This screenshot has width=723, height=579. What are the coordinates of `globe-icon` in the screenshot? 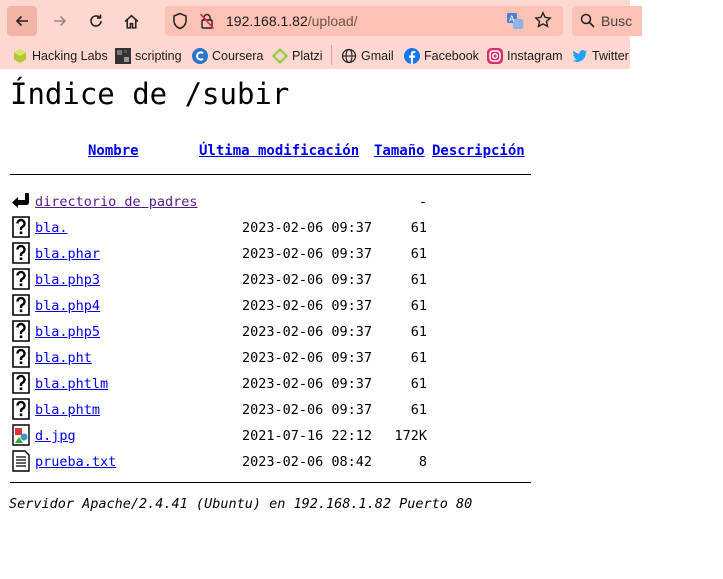 It's located at (349, 56).